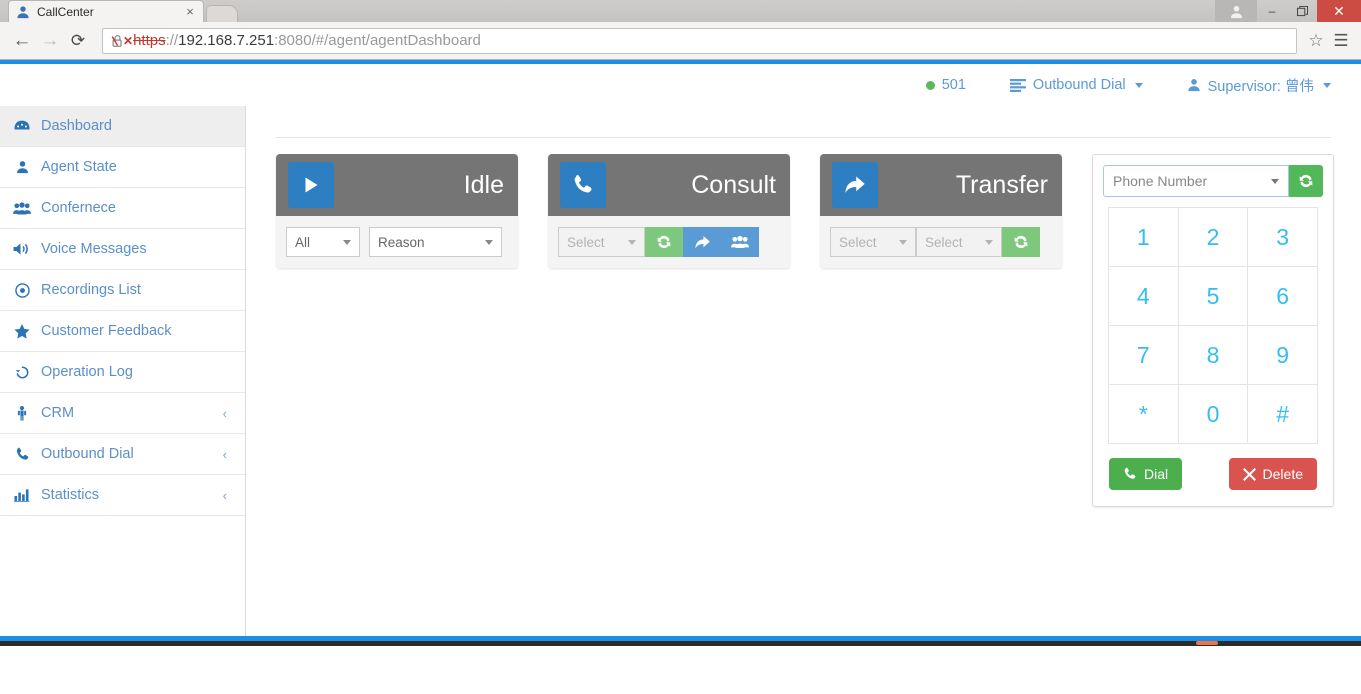  What do you see at coordinates (190, 11) in the screenshot?
I see `close-icon: ×` at bounding box center [190, 11].